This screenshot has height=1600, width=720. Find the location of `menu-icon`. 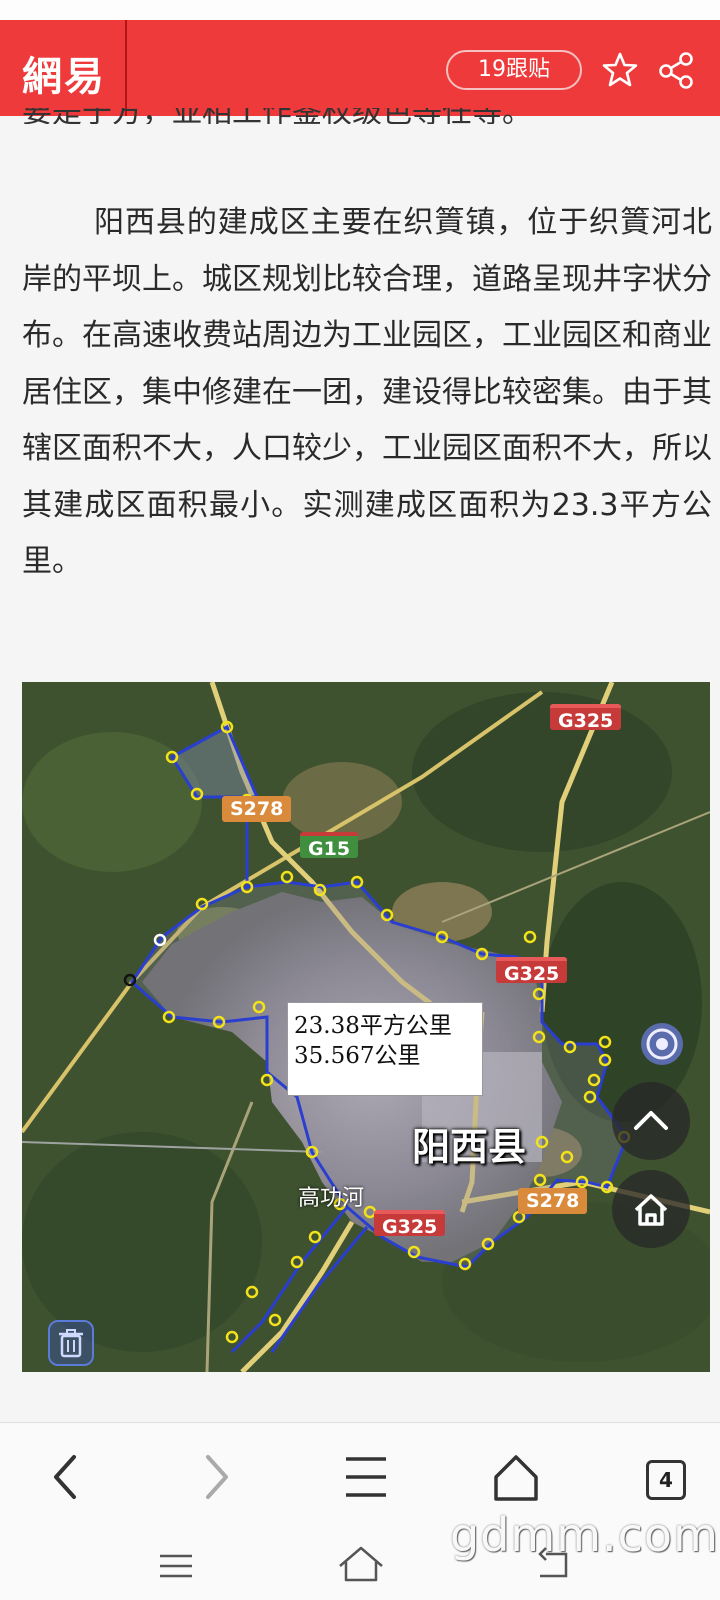

menu-icon is located at coordinates (366, 1477).